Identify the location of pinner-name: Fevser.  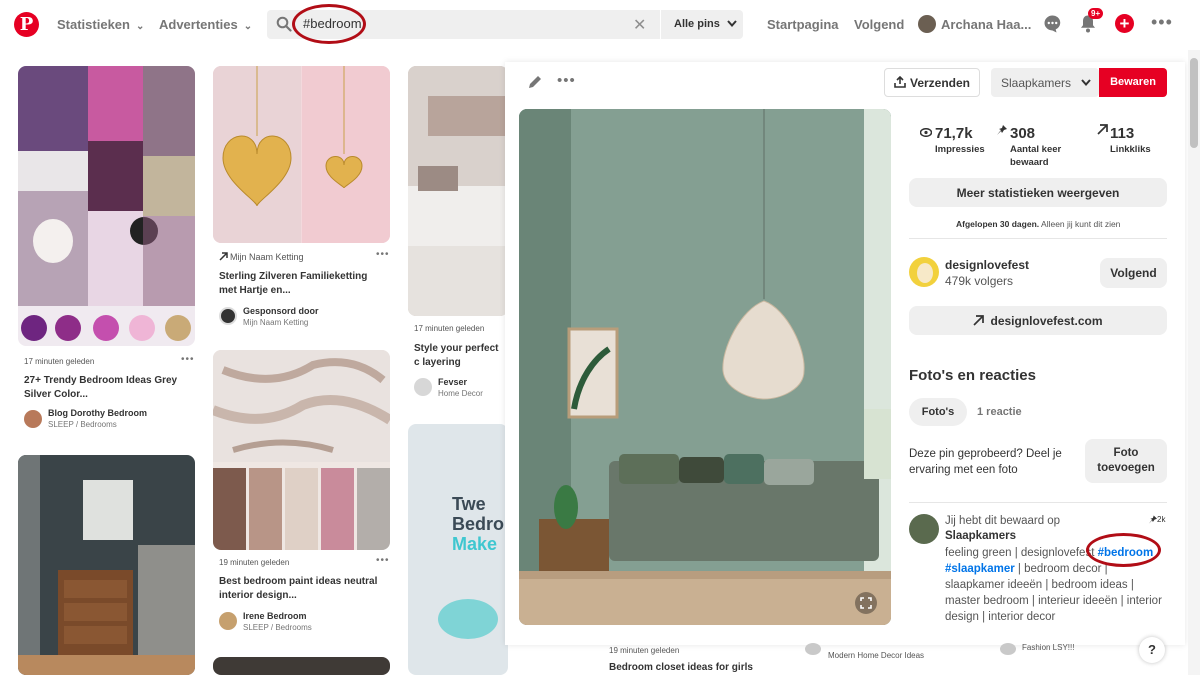
(452, 382).